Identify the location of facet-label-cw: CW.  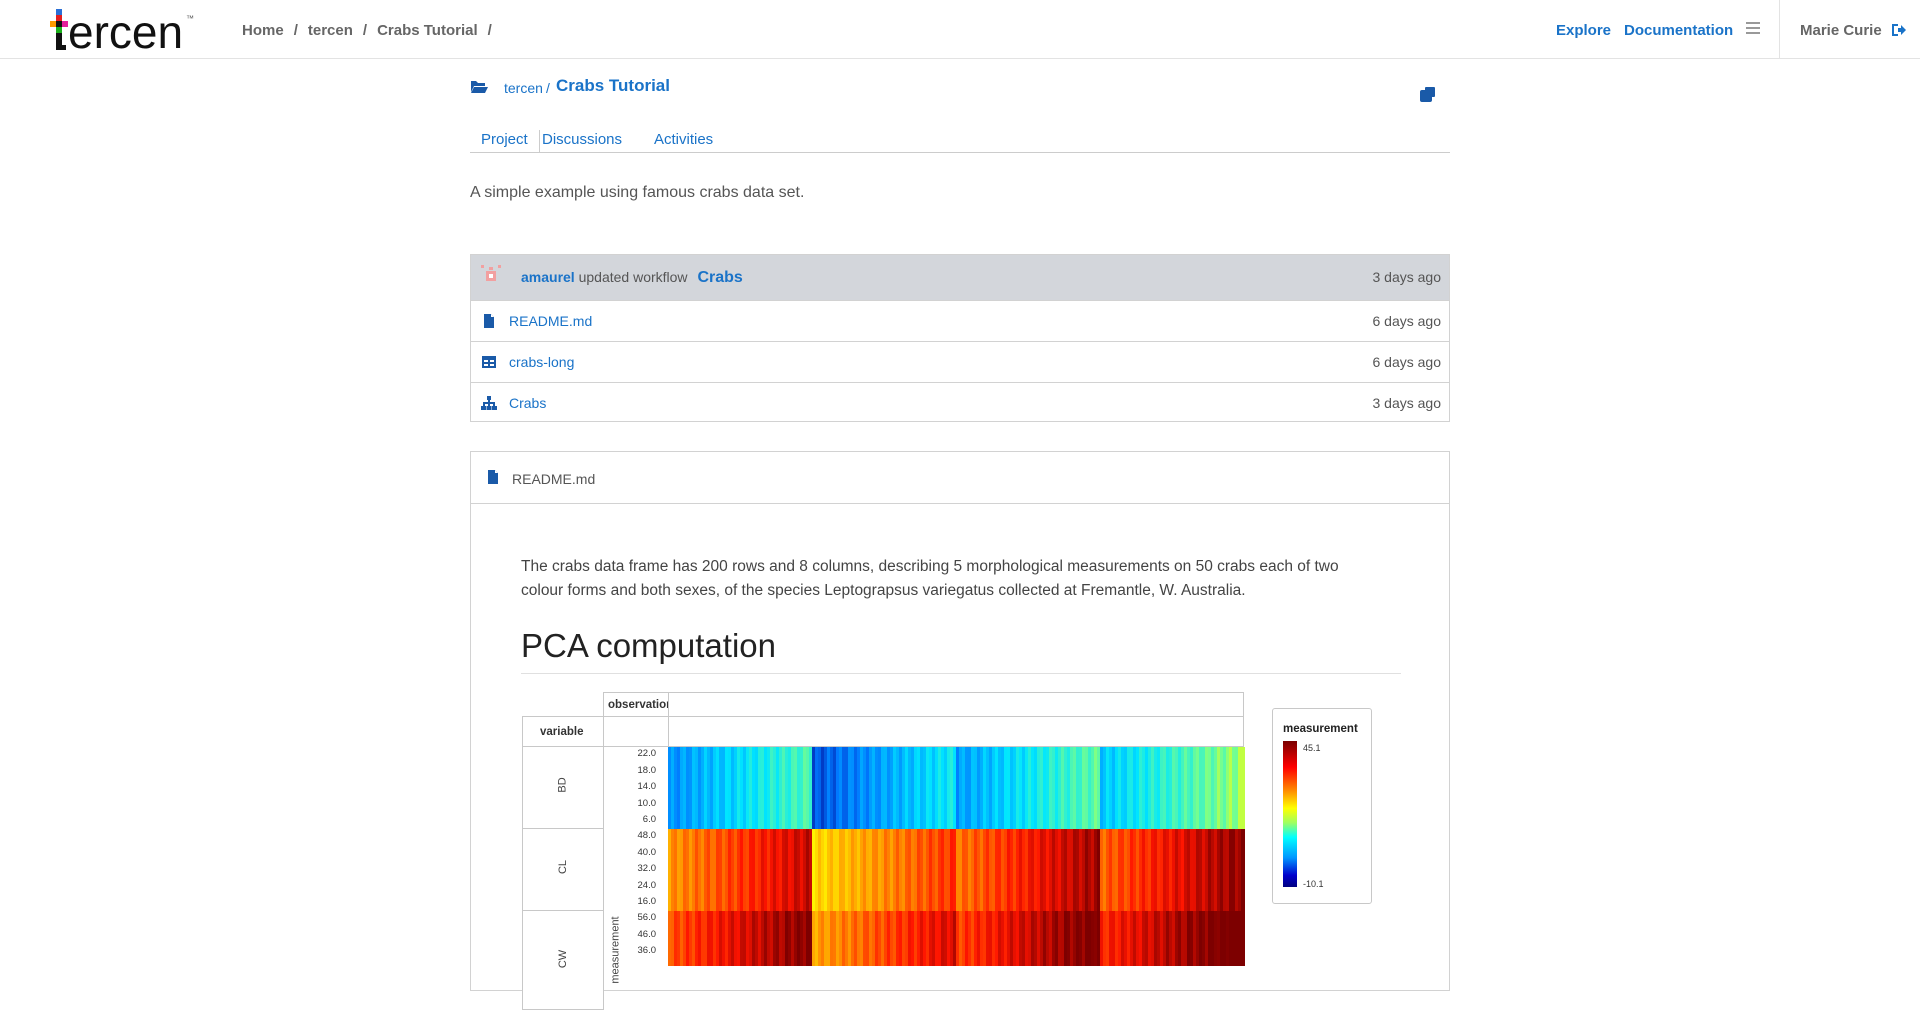
(563, 960).